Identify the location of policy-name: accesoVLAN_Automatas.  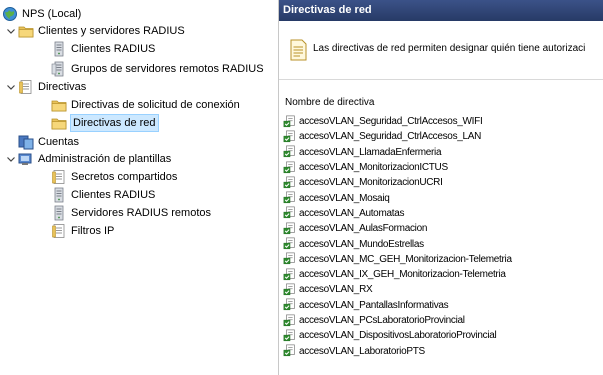
(352, 213).